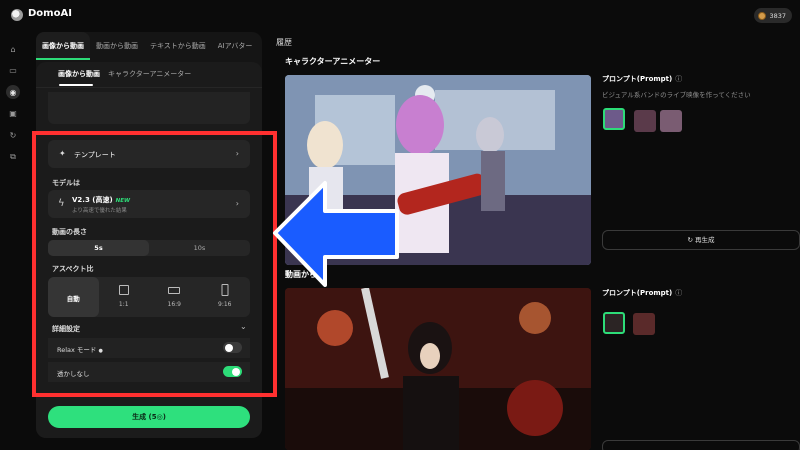  Describe the element at coordinates (149, 108) in the screenshot. I see `upload-area` at that location.